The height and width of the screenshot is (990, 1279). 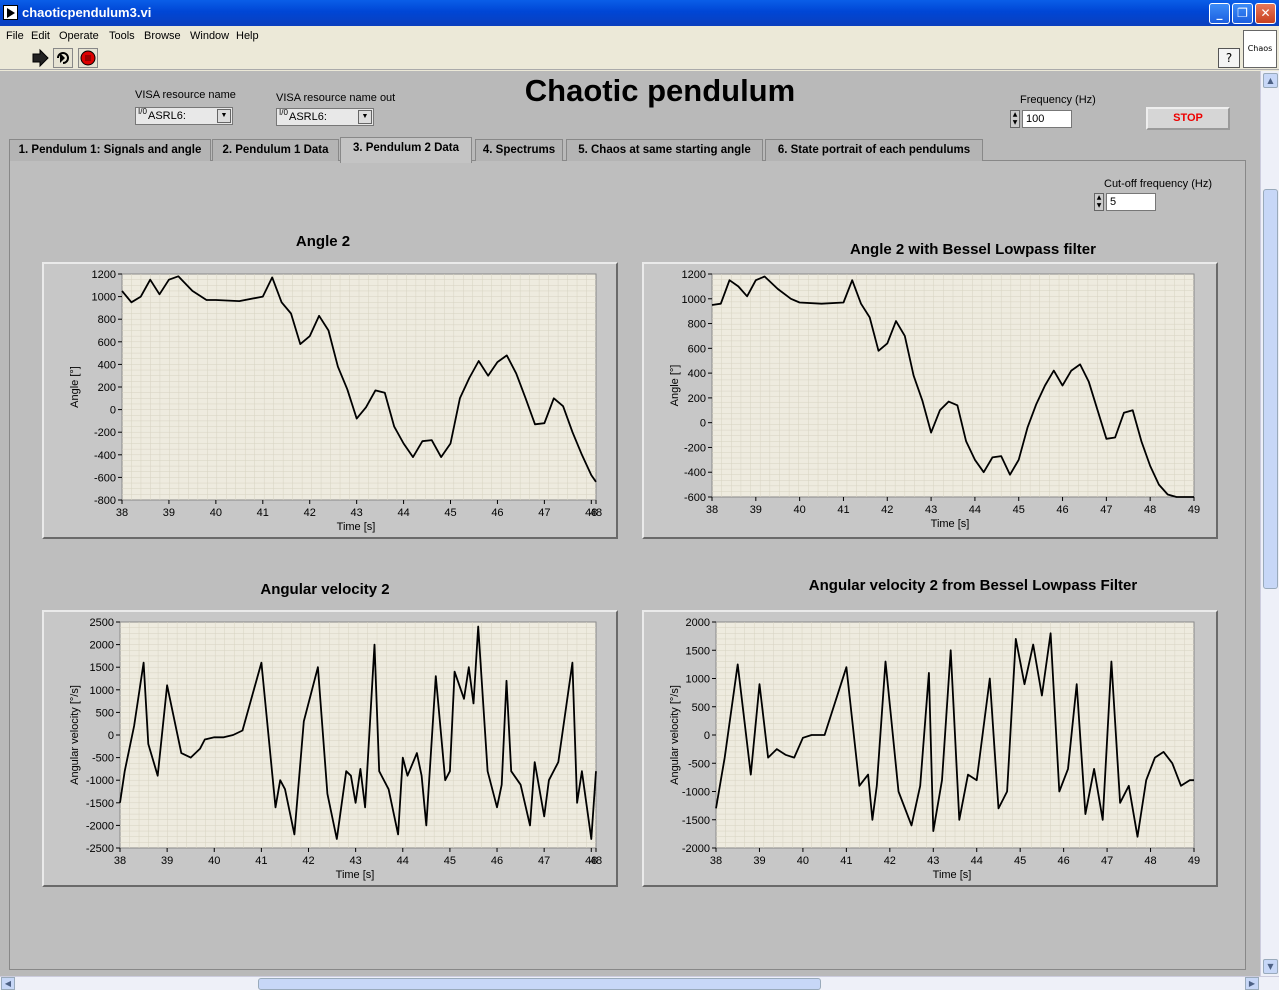 I want to click on vertical-scrollbar: ▲ ▼, so click(x=1269, y=523).